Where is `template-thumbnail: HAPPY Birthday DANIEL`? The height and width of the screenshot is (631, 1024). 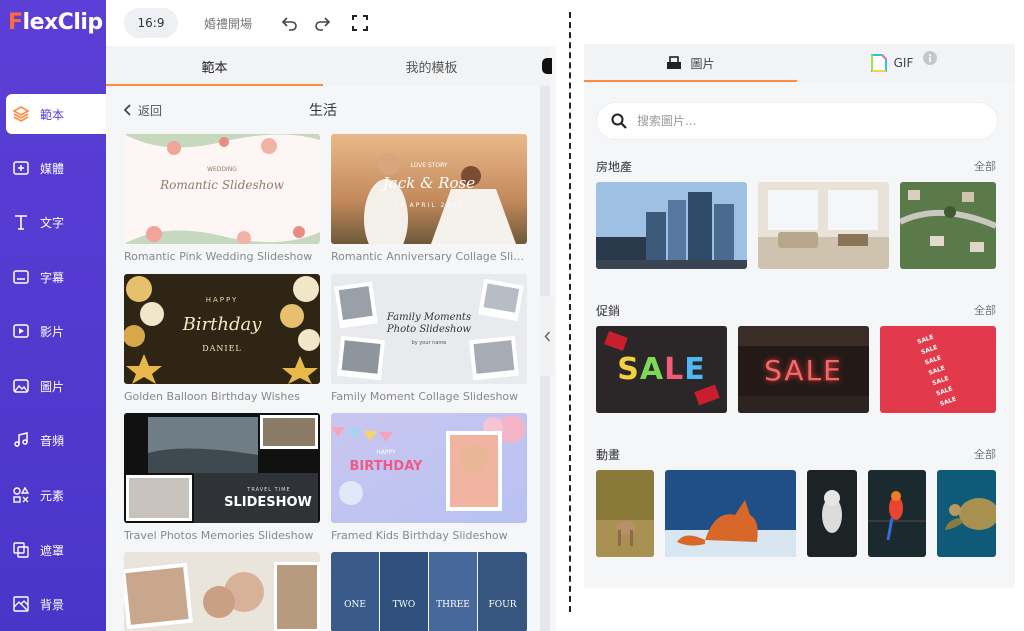 template-thumbnail: HAPPY Birthday DANIEL is located at coordinates (222, 329).